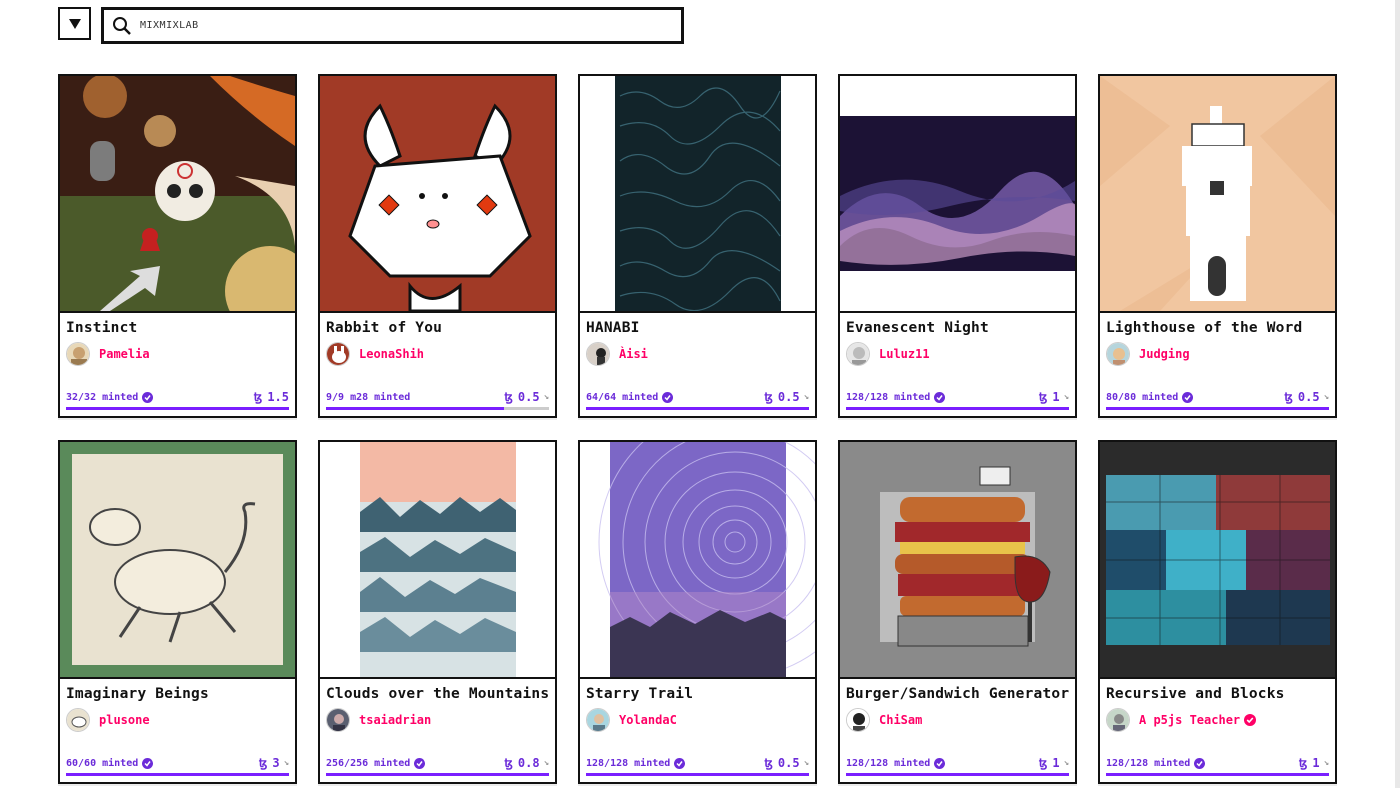 This screenshot has width=1400, height=788. I want to click on artwork-title: Rabbit of You, so click(384, 328).